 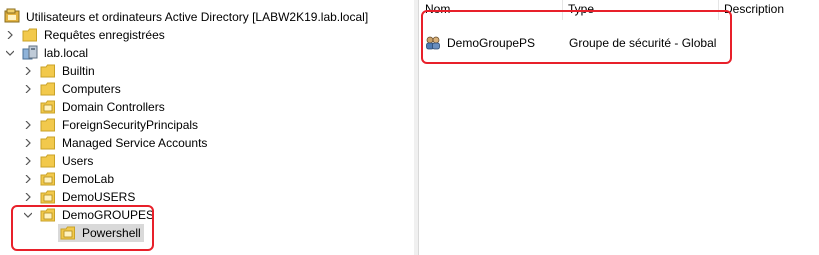 I want to click on tree-item-label: Users, so click(x=78, y=161).